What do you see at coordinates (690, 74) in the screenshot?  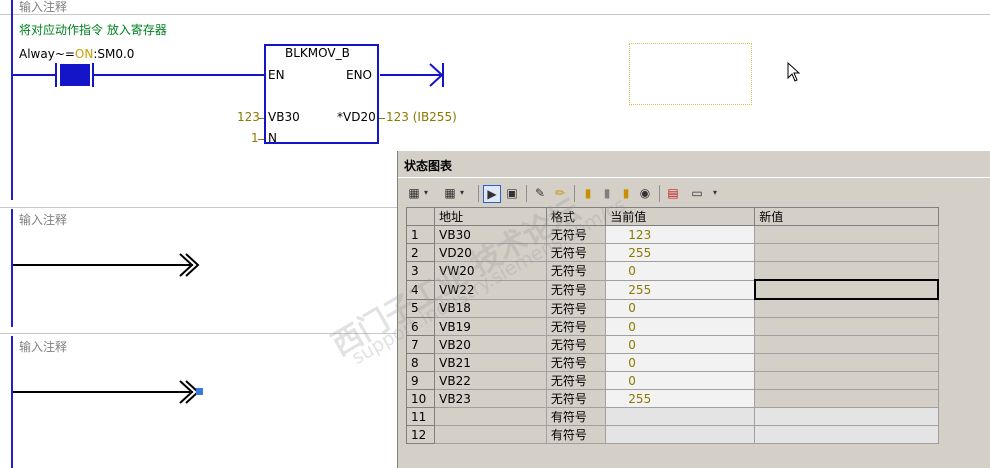 I see `selection-box` at bounding box center [690, 74].